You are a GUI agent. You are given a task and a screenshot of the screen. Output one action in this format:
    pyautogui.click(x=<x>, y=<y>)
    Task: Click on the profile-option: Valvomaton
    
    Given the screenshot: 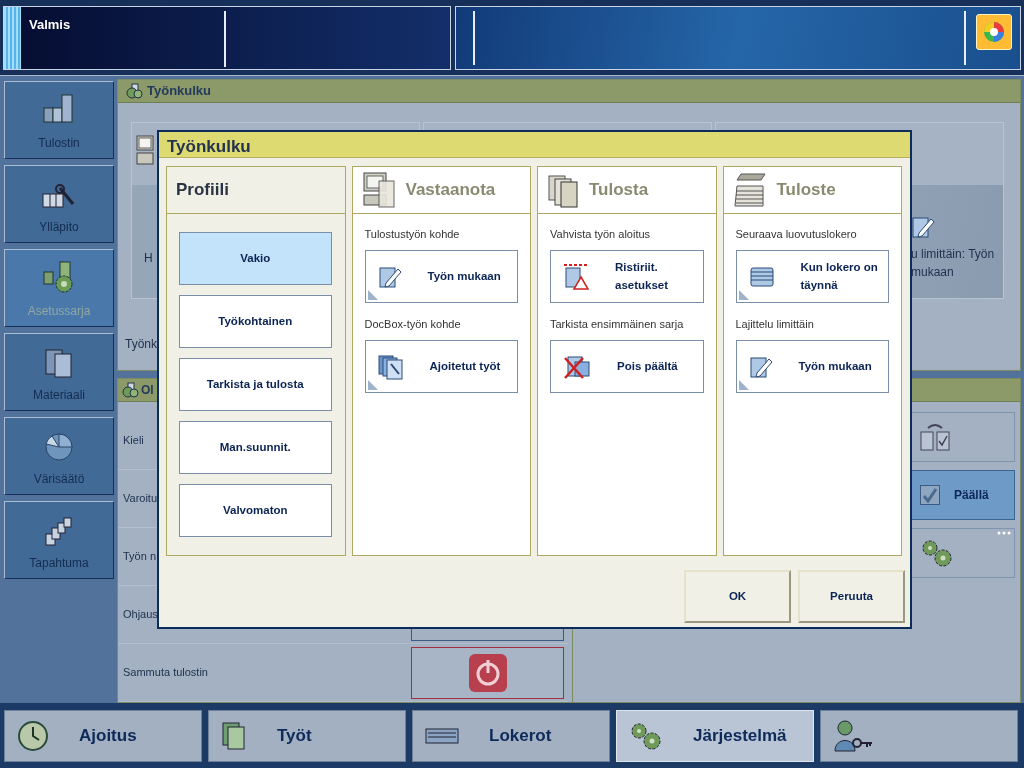 What is the action you would take?
    pyautogui.click(x=255, y=510)
    